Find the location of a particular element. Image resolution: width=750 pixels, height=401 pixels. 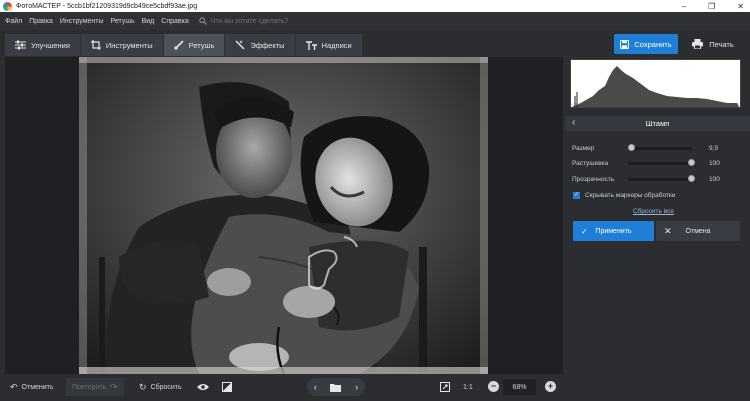

sliders-icon is located at coordinates (20, 45).